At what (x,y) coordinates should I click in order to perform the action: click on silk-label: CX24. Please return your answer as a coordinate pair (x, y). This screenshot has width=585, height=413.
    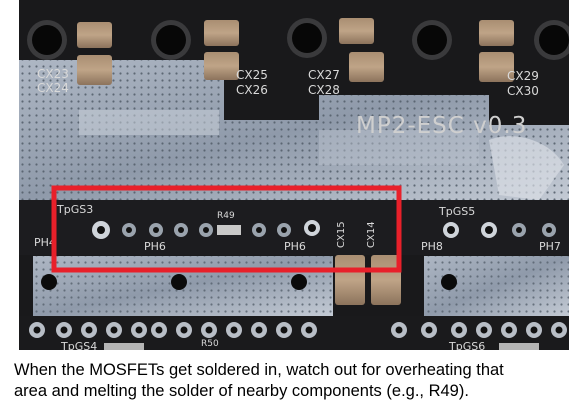
    Looking at the image, I should click on (53, 88).